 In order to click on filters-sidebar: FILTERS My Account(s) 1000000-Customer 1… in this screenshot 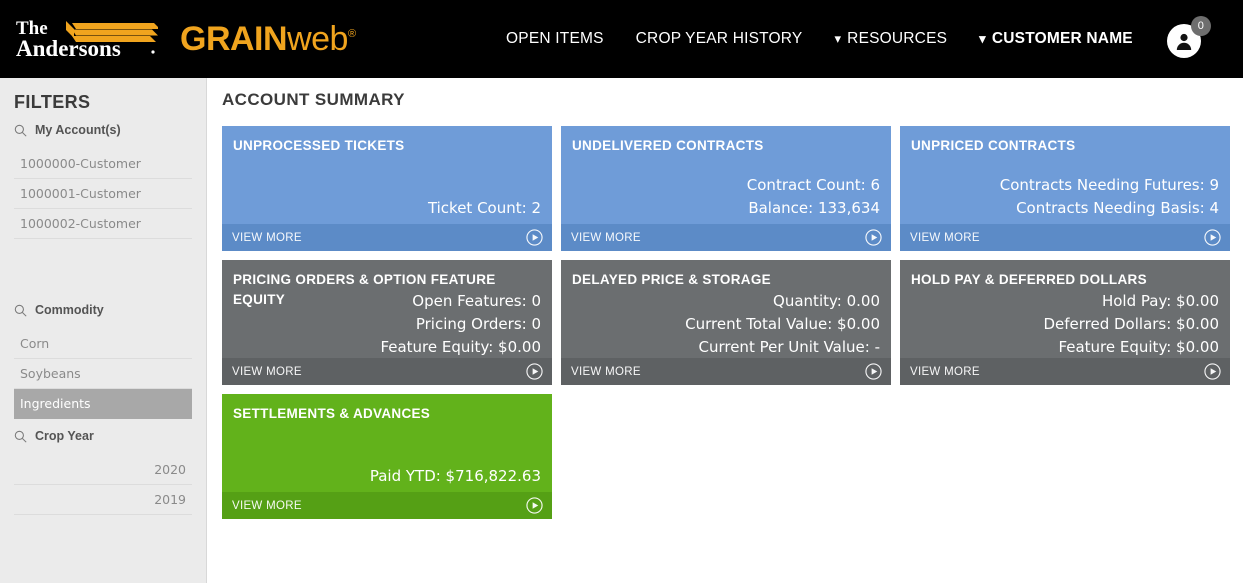, I will do `click(103, 330)`.